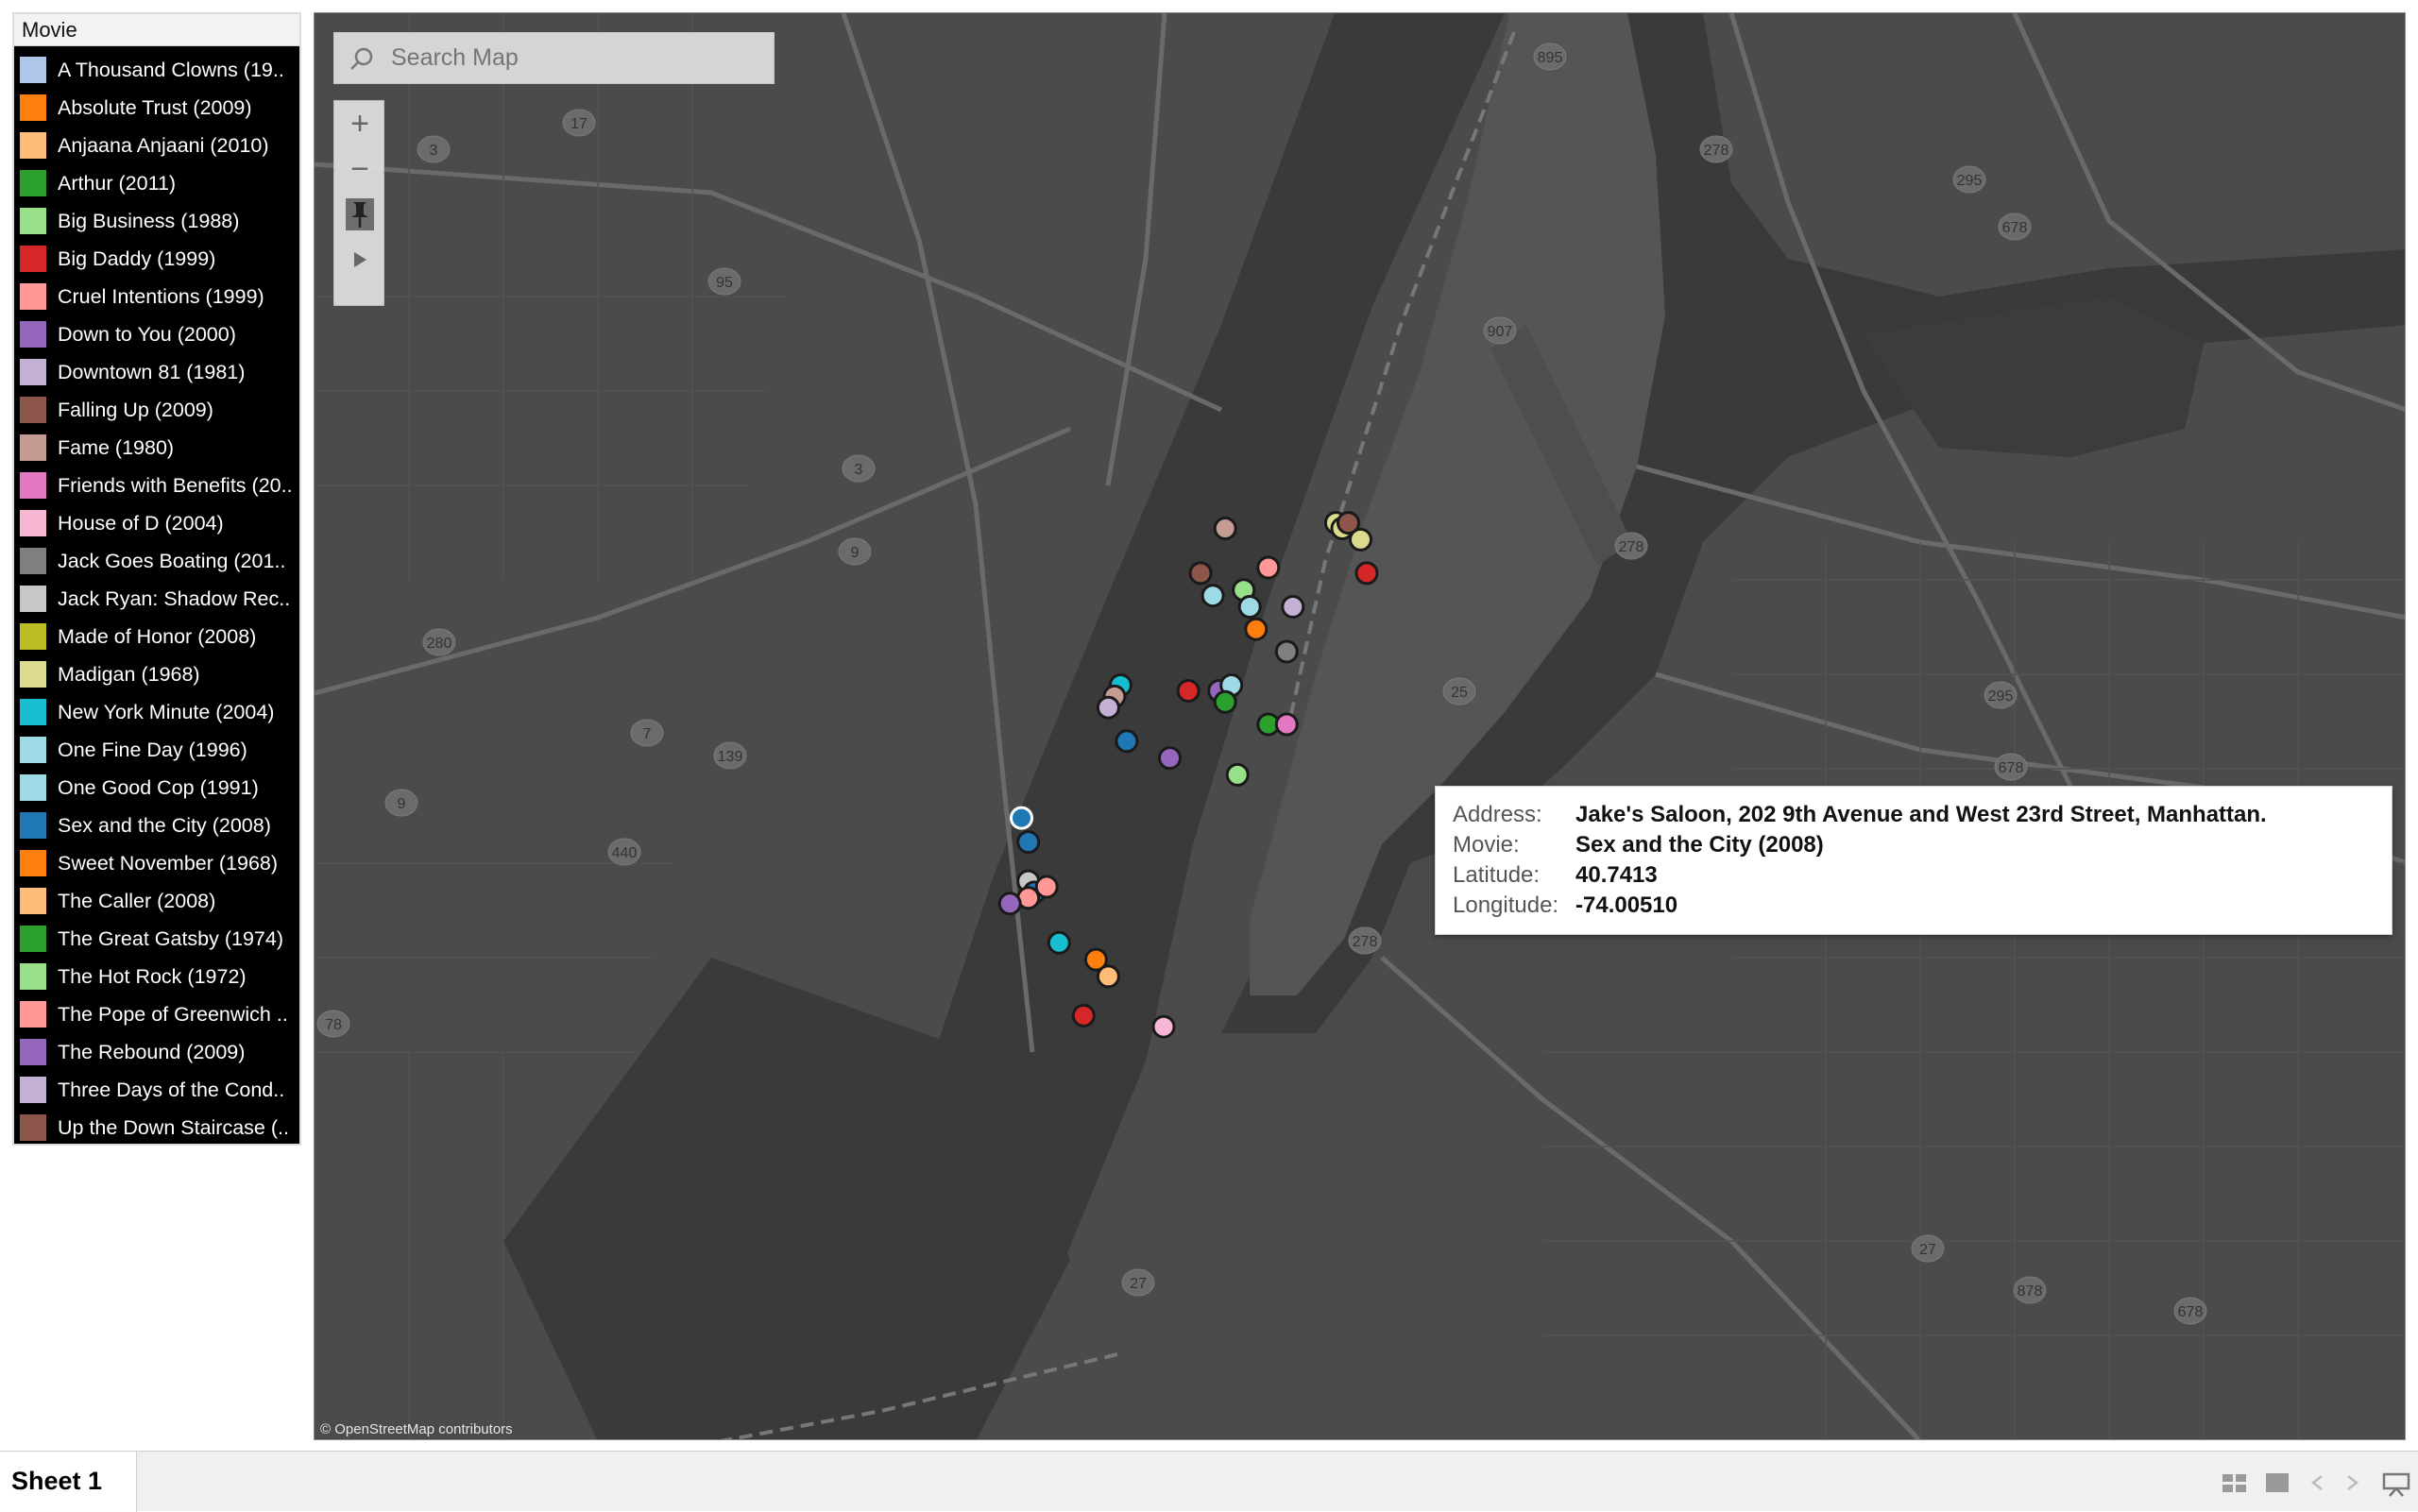 Image resolution: width=2418 pixels, height=1512 pixels. I want to click on legend-item: Made of Honor (2008), so click(156, 636).